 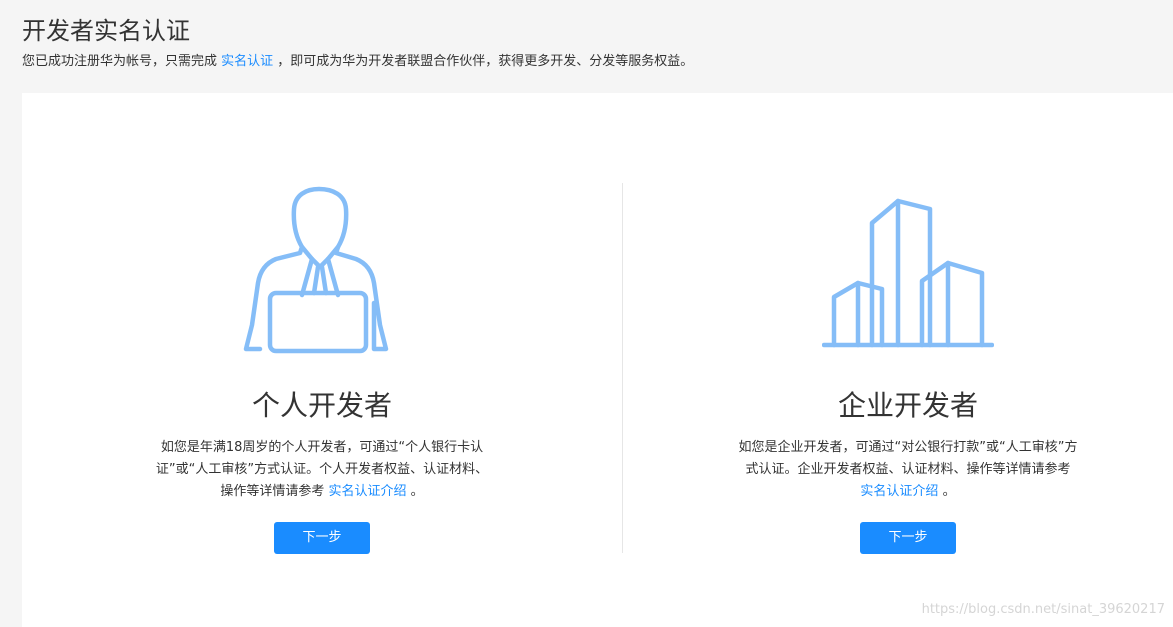 What do you see at coordinates (907, 405) in the screenshot?
I see `enterprise-developer-title: 企业开发者` at bounding box center [907, 405].